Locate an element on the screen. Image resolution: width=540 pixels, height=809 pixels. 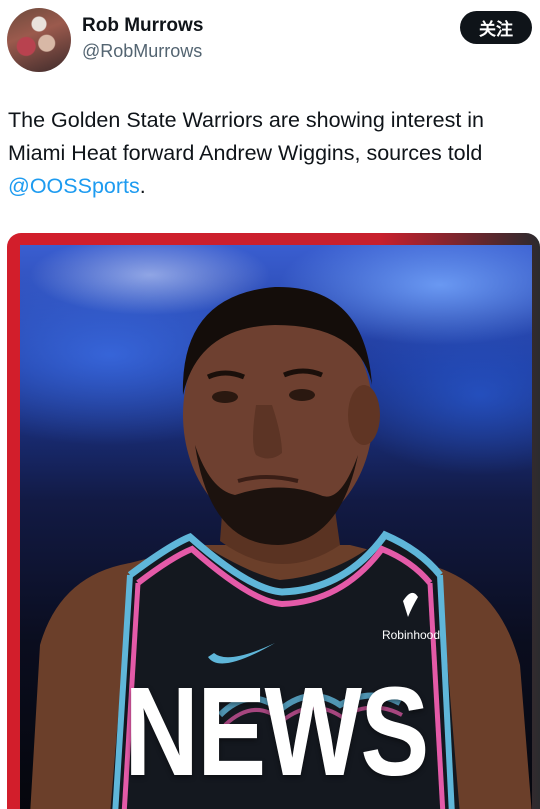
jersey-sponsor-text: Robinhood is located at coordinates (411, 635).